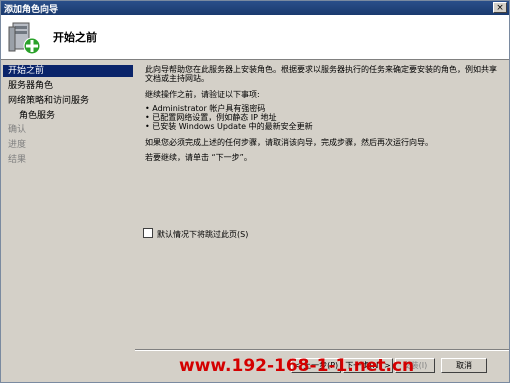 This screenshot has height=383, width=510. I want to click on title-bar: 添加角色向导 ×, so click(255, 8).